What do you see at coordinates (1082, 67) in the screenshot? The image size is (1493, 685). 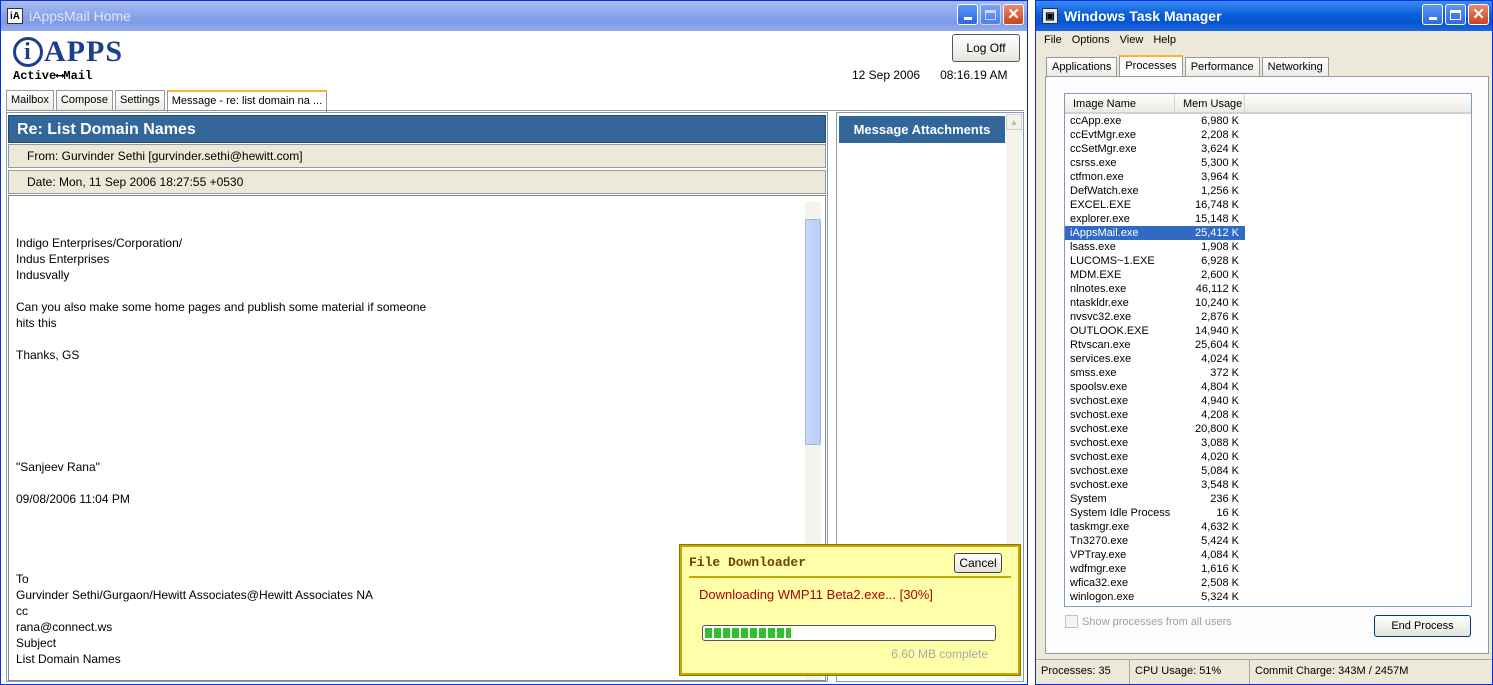 I see `tab-applications: Applications` at bounding box center [1082, 67].